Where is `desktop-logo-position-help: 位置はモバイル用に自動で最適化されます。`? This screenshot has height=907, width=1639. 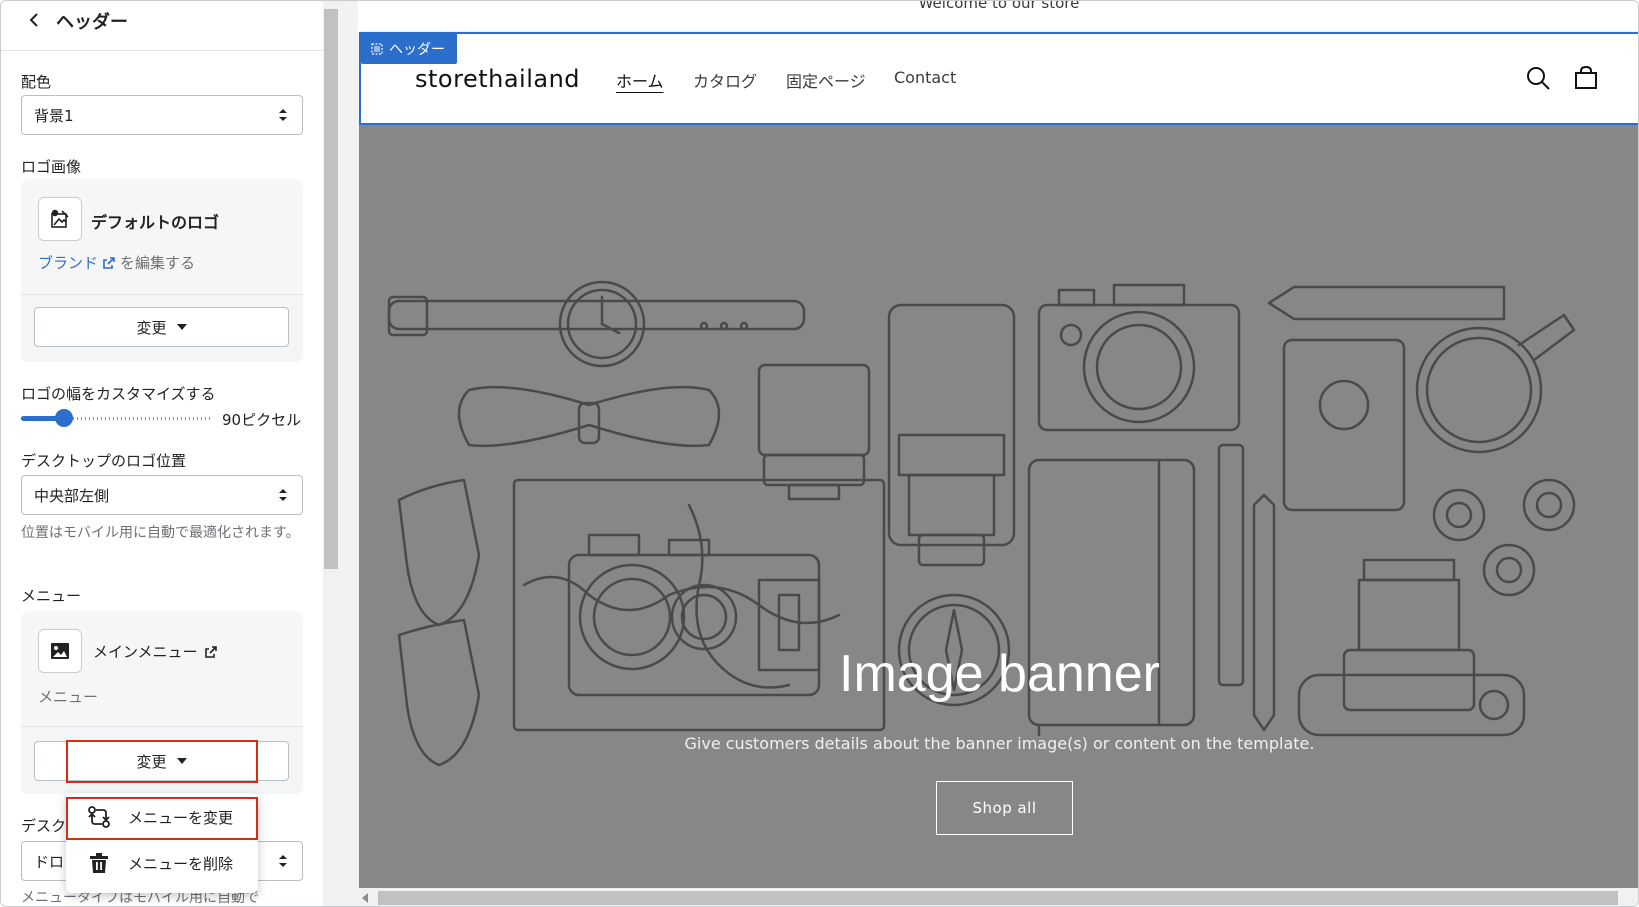
desktop-logo-position-help: 位置はモバイル用に自動で最適化されます。 is located at coordinates (160, 533).